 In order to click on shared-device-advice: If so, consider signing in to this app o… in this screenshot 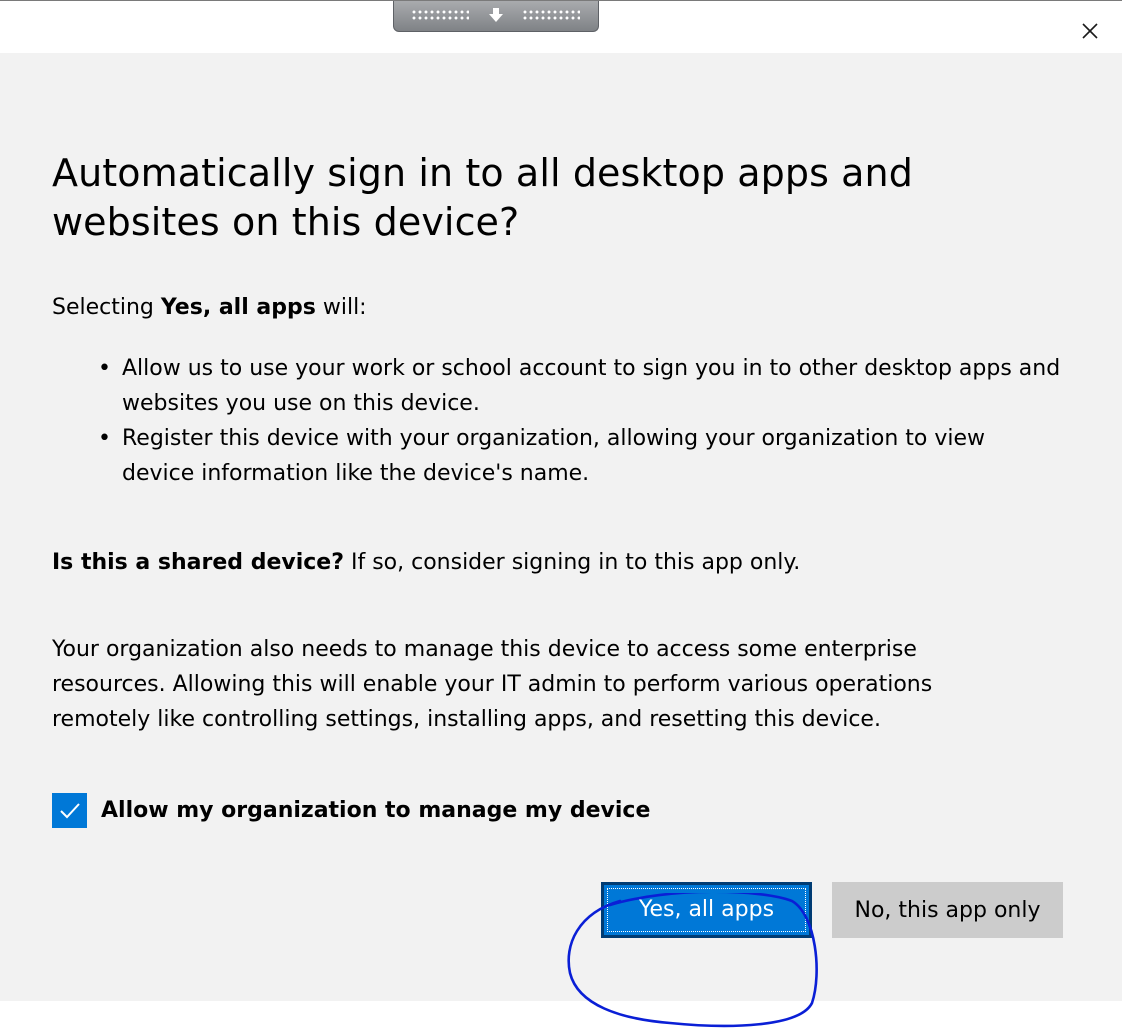, I will do `click(572, 562)`.